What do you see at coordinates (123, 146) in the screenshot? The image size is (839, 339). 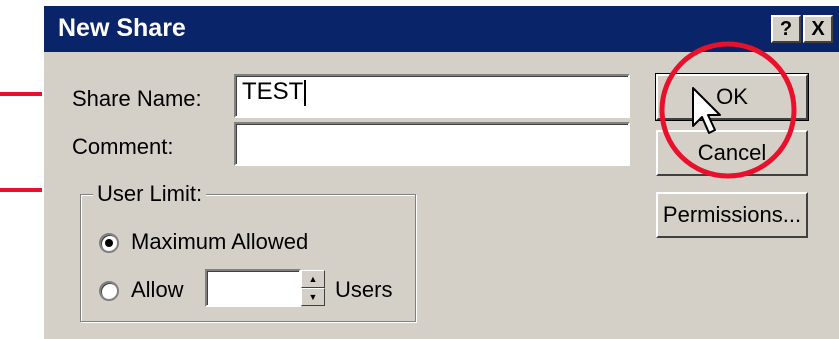 I see `comment-label: Comment:` at bounding box center [123, 146].